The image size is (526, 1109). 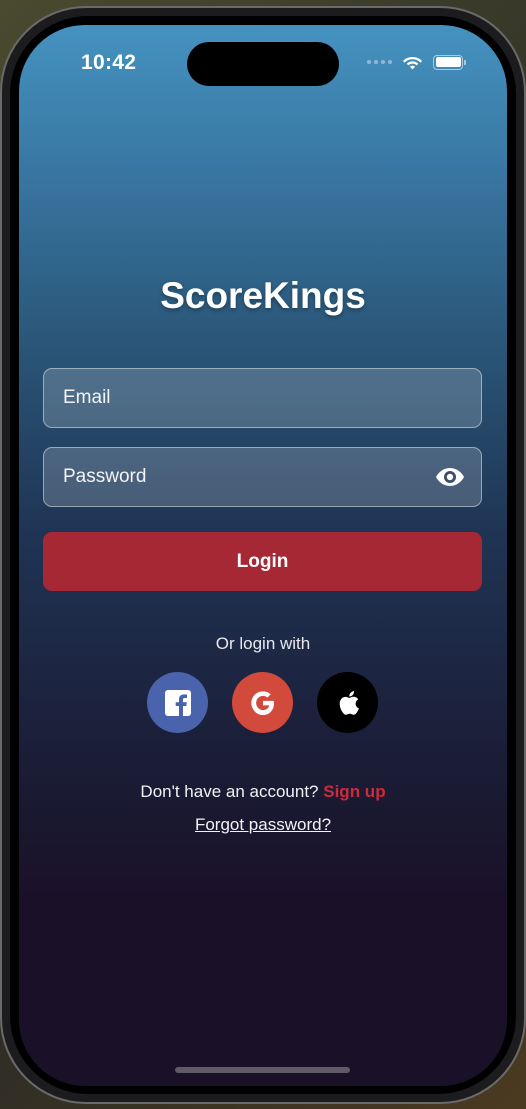 I want to click on email-field: Email, so click(x=262, y=398).